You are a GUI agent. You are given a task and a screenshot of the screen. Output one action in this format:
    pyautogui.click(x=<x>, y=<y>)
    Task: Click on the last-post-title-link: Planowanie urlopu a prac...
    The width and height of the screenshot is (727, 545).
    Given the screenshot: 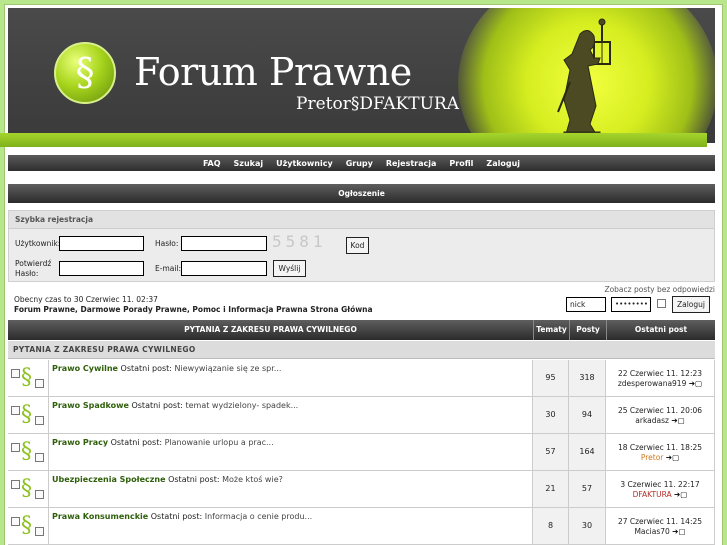 What is the action you would take?
    pyautogui.click(x=219, y=442)
    